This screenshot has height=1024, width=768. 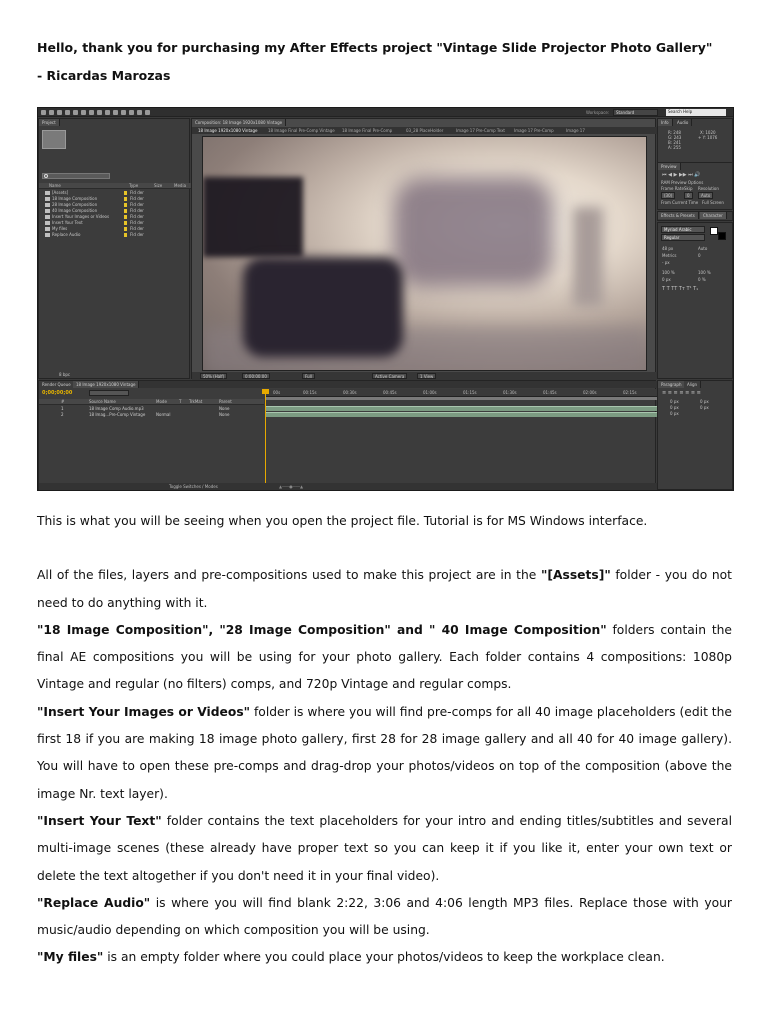 I want to click on project-search-input, so click(x=76, y=176).